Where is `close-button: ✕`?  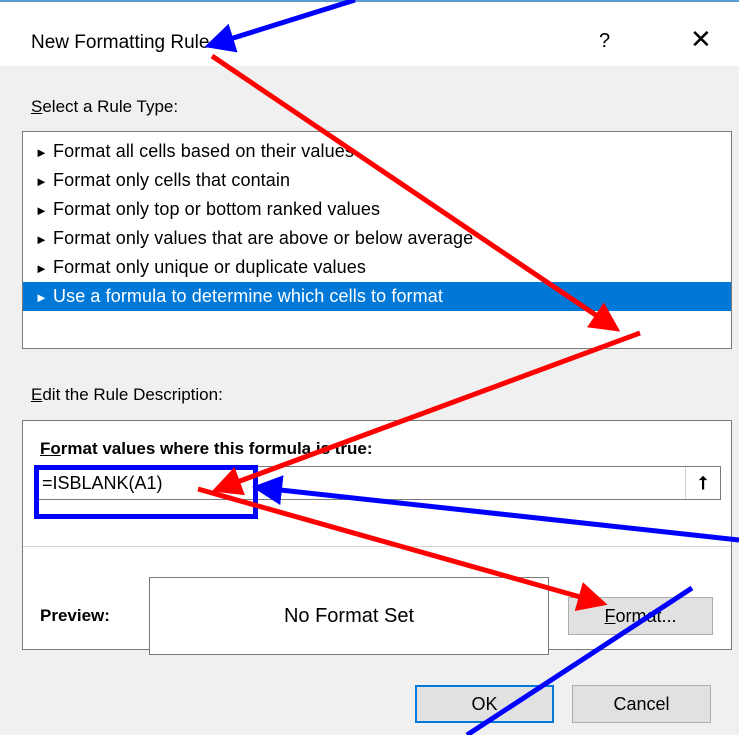 close-button: ✕ is located at coordinates (701, 39).